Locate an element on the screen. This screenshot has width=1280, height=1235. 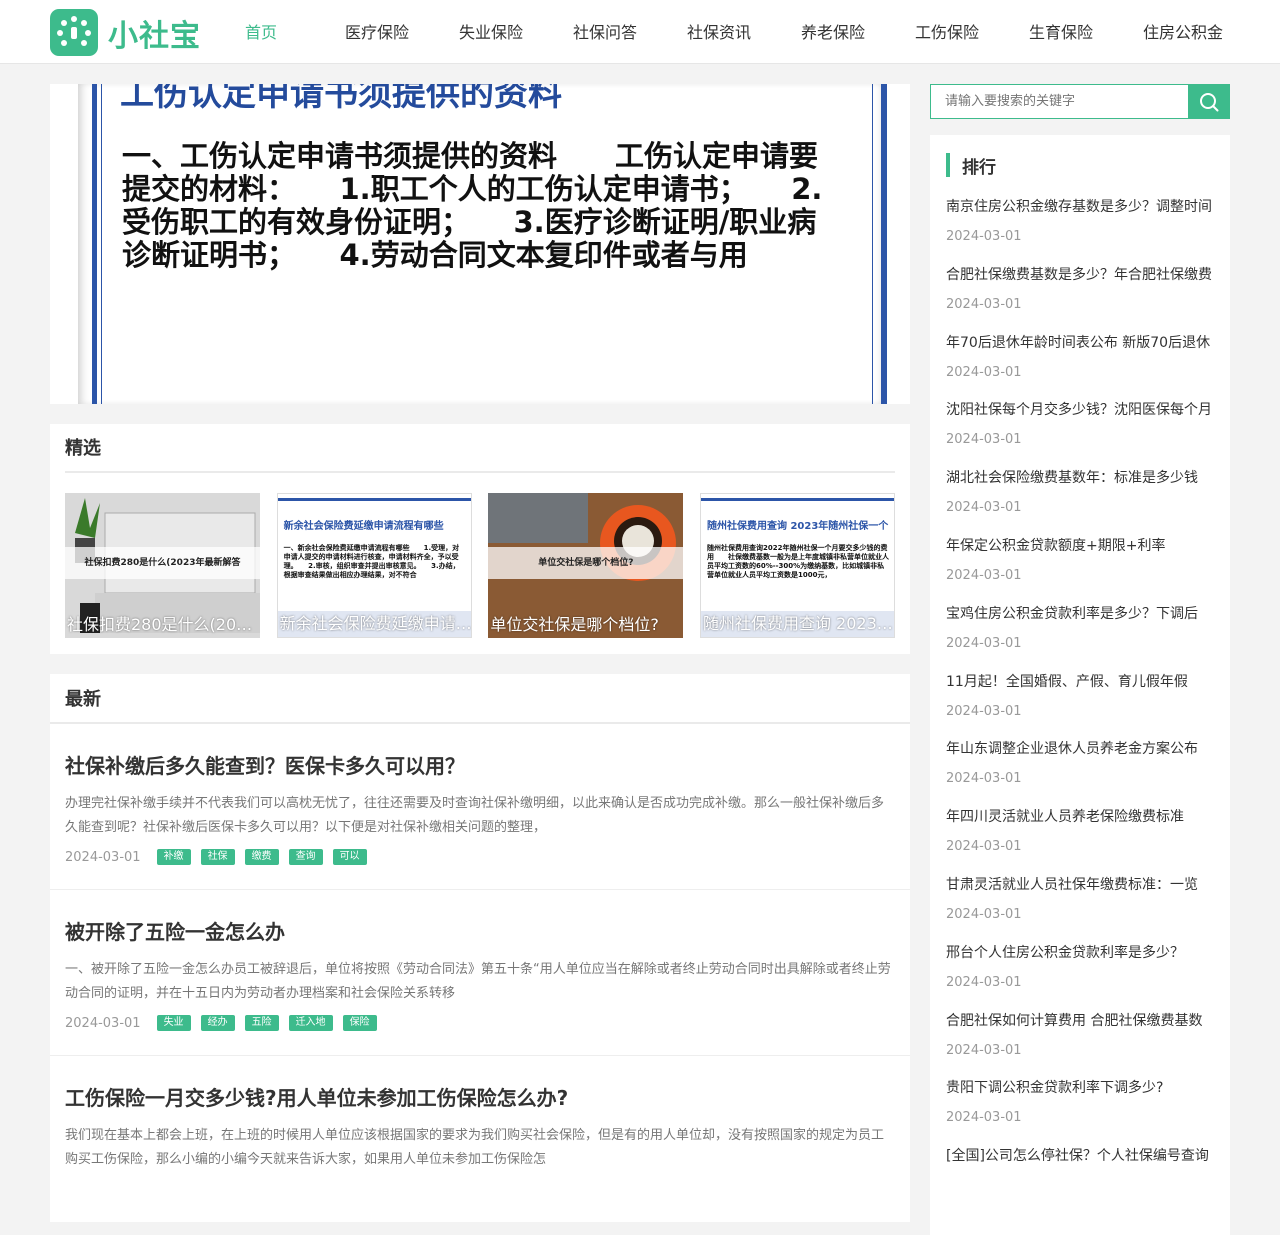
article-tag: 五险 is located at coordinates (261, 1023).